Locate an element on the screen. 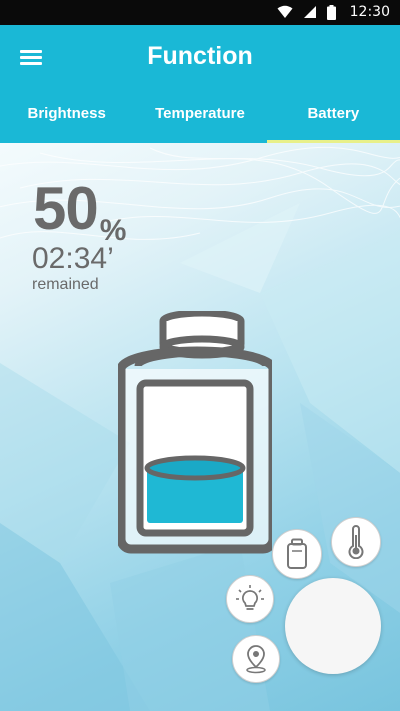 The height and width of the screenshot is (711, 400). status-icons: 12:30 is located at coordinates (333, 12).